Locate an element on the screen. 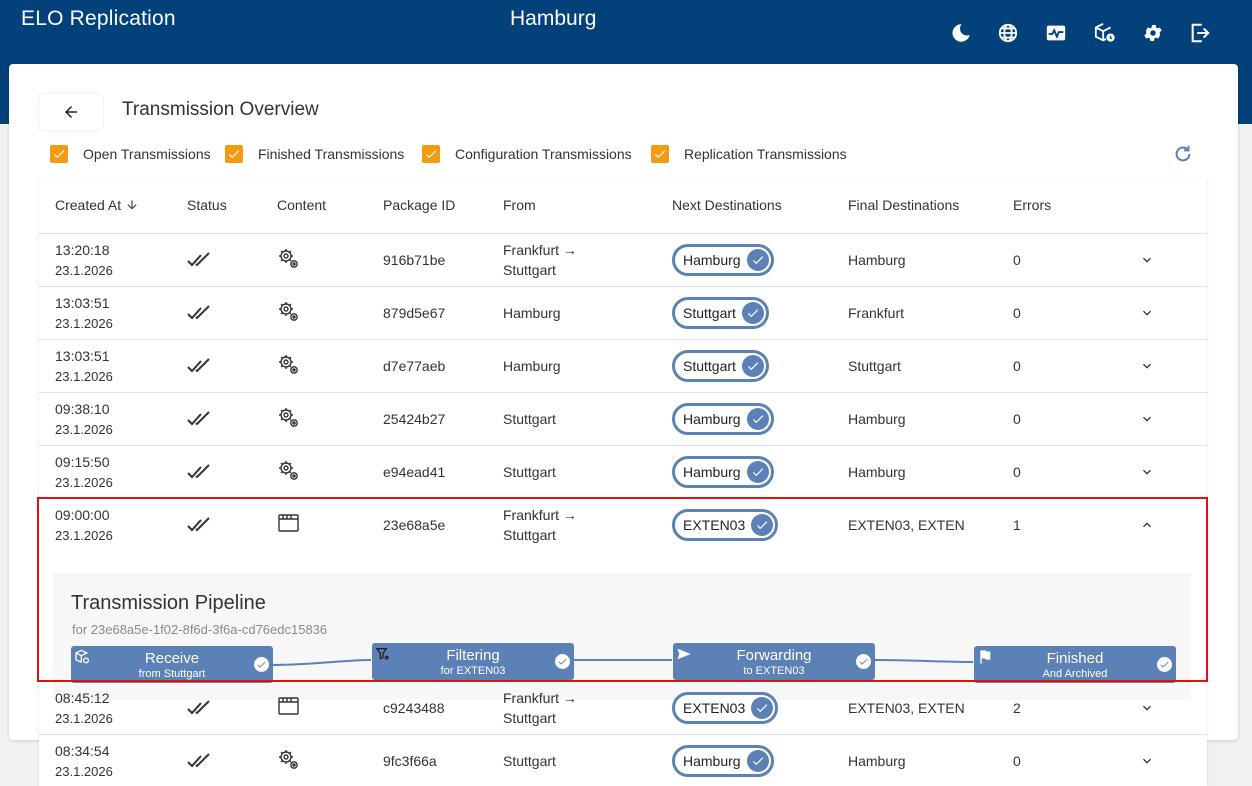  filter-replication-transmissions: Replication Transmissions is located at coordinates (749, 154).